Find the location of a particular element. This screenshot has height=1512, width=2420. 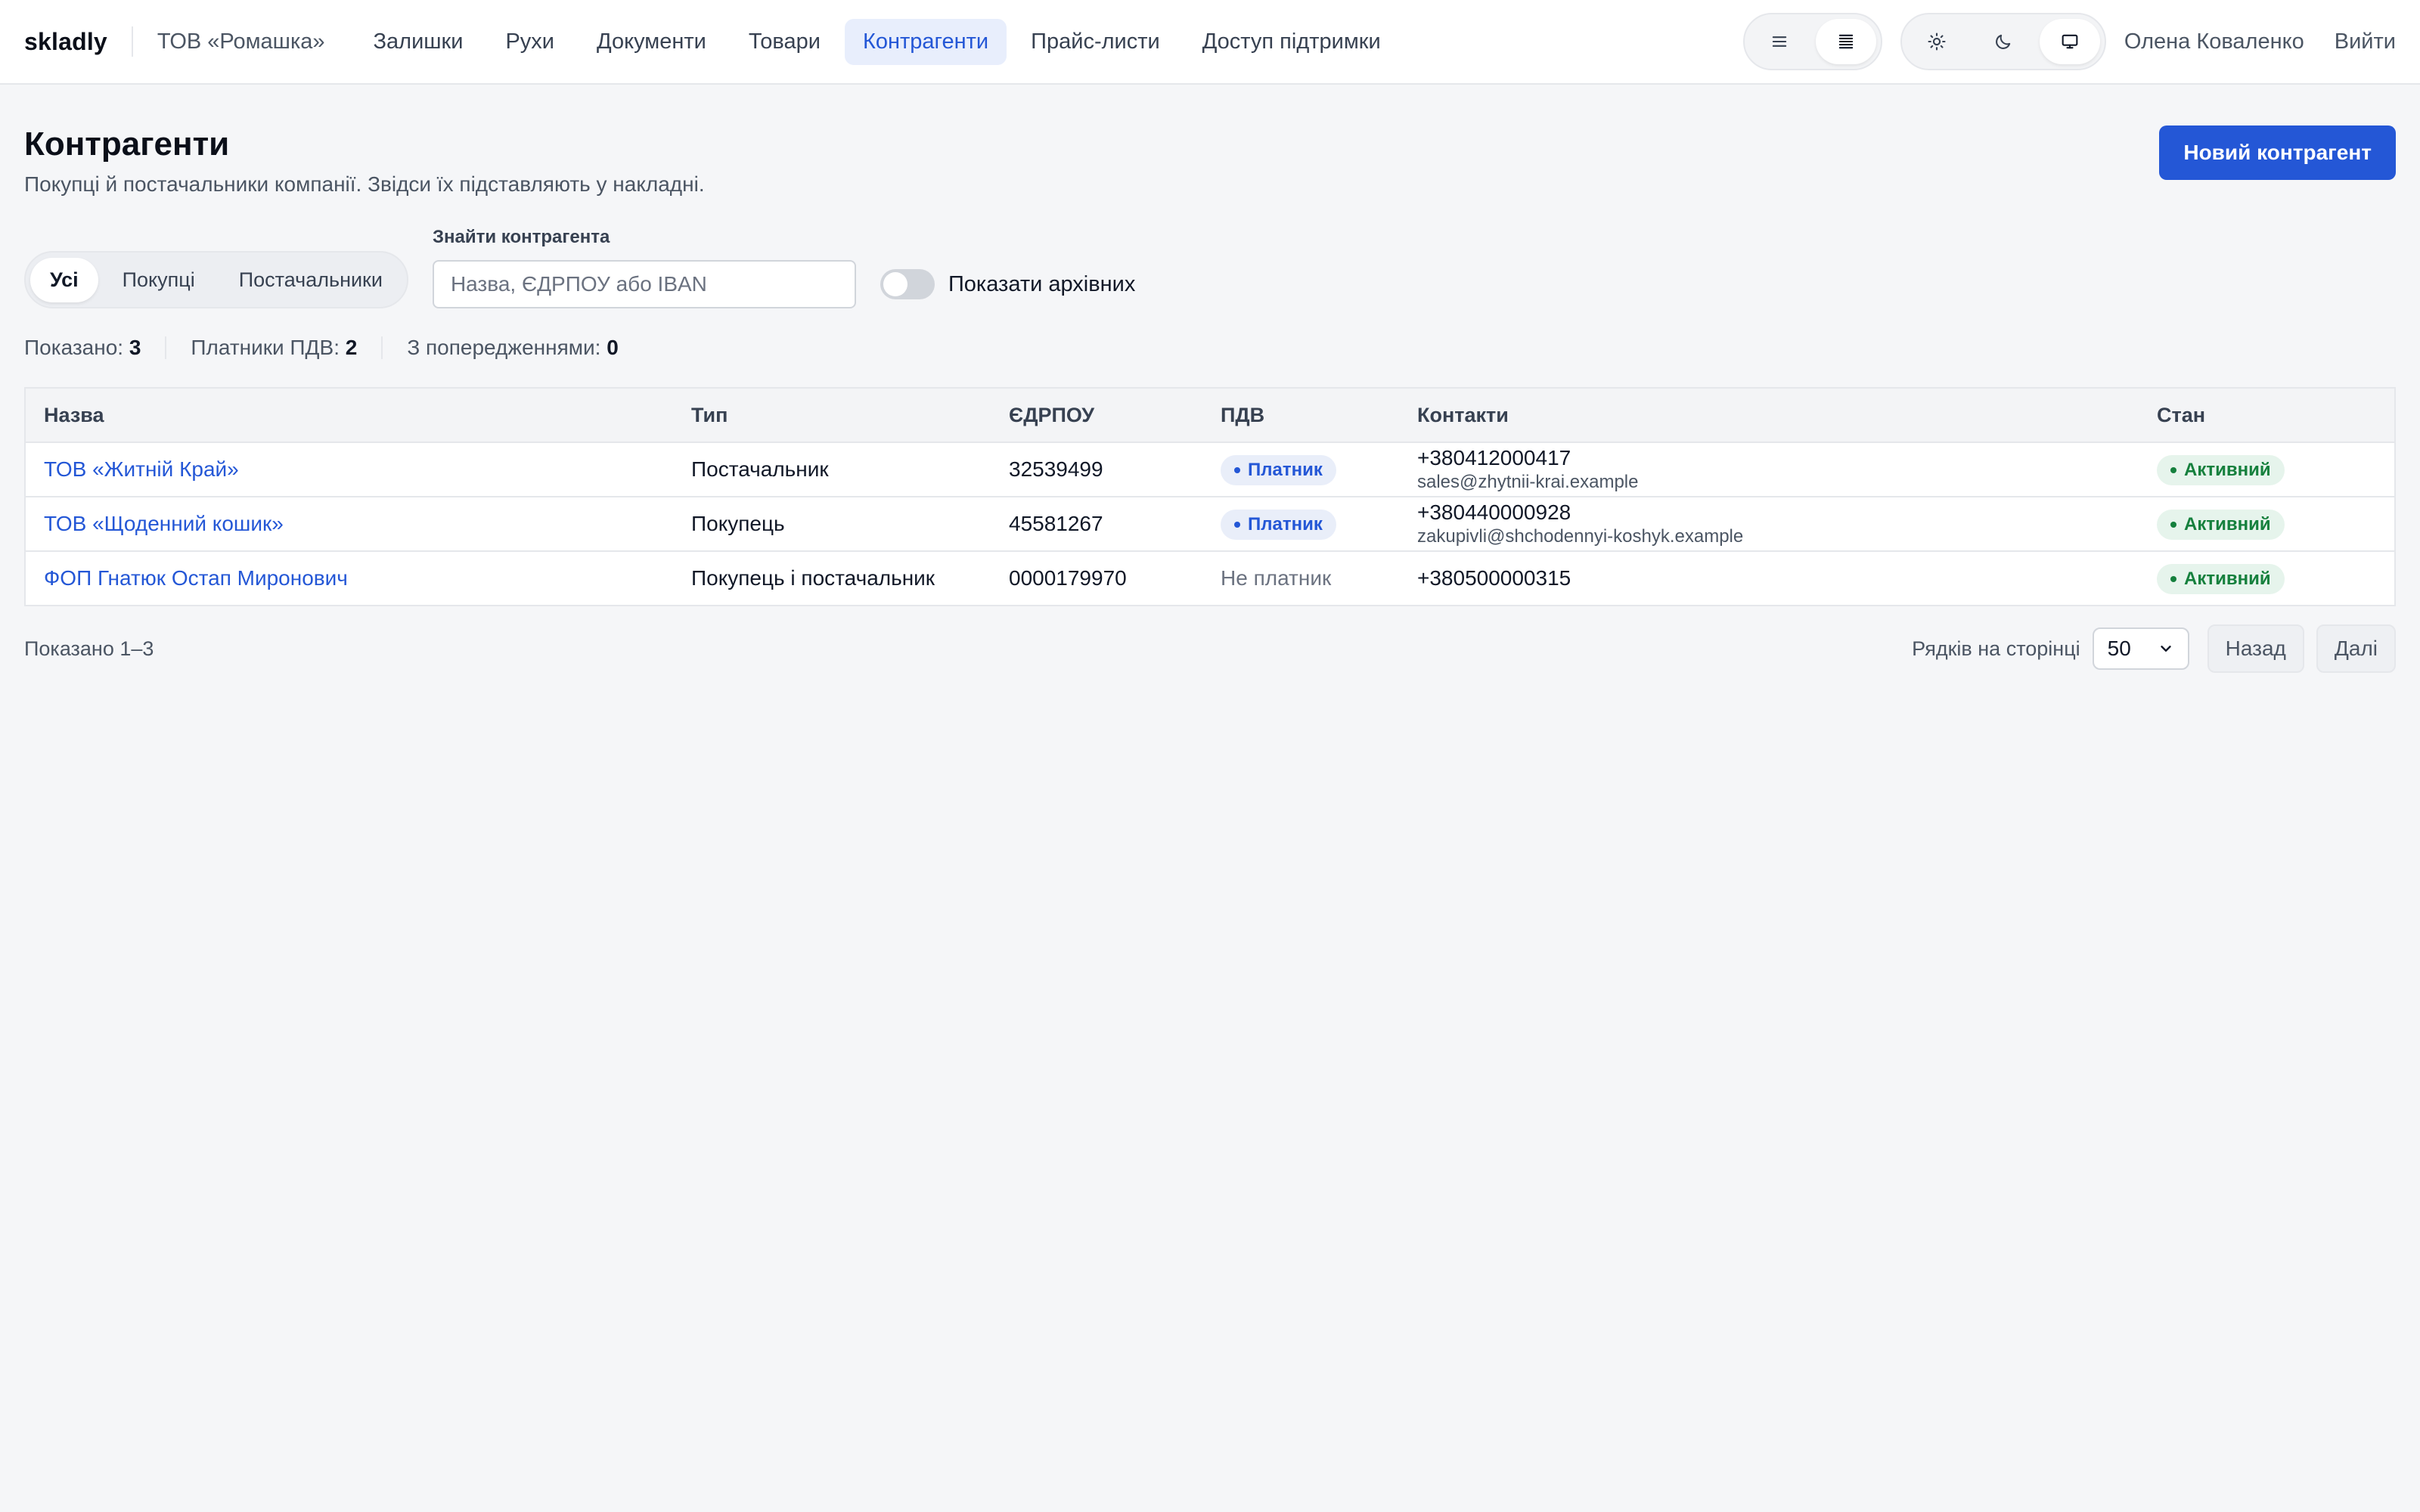

counterparty-type-cell: Покупець is located at coordinates (738, 523).